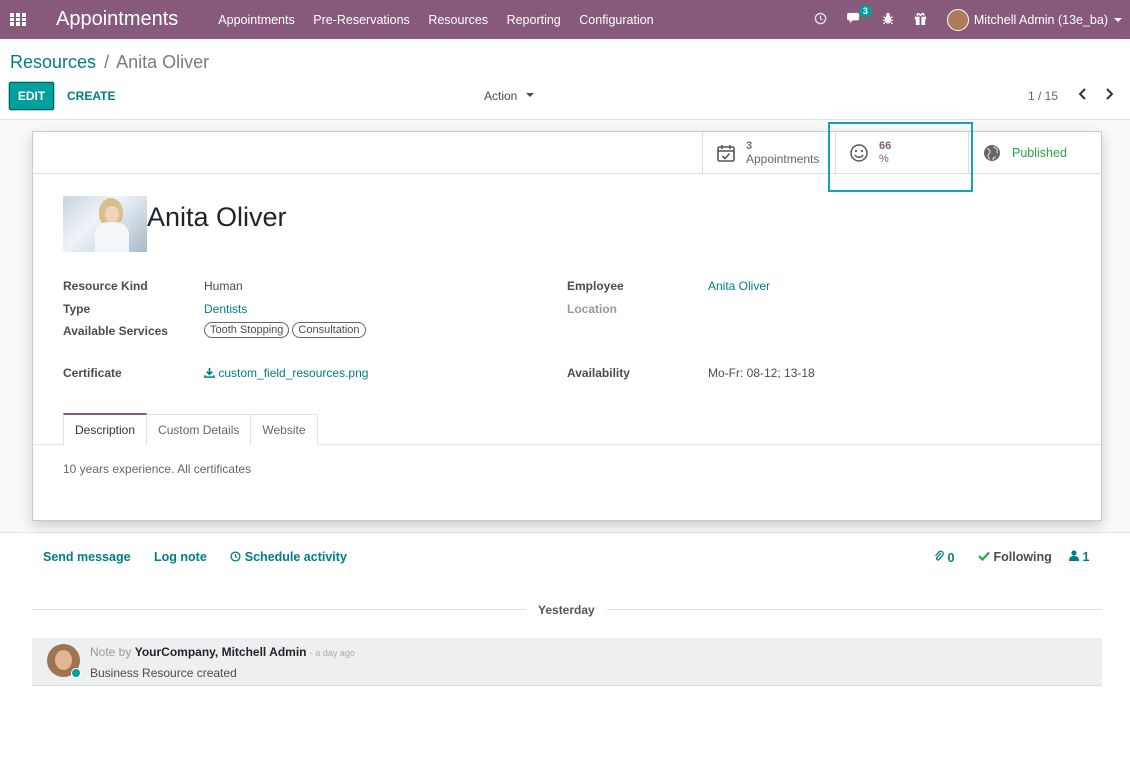 This screenshot has height=783, width=1130. What do you see at coordinates (76, 673) in the screenshot?
I see `online-status-icon` at bounding box center [76, 673].